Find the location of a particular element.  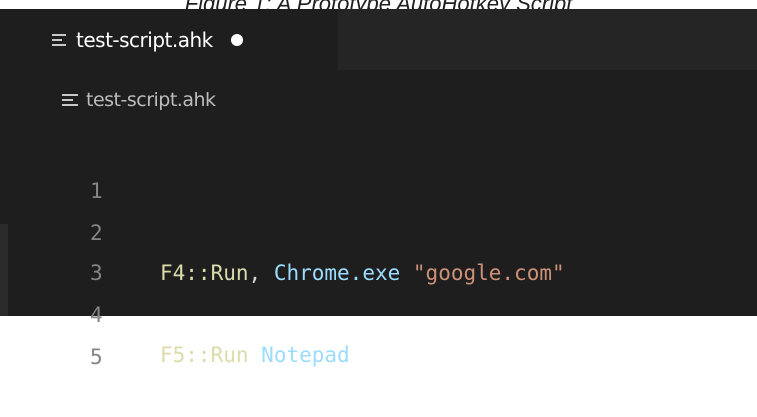

line-number: 5 is located at coordinates (96, 357).